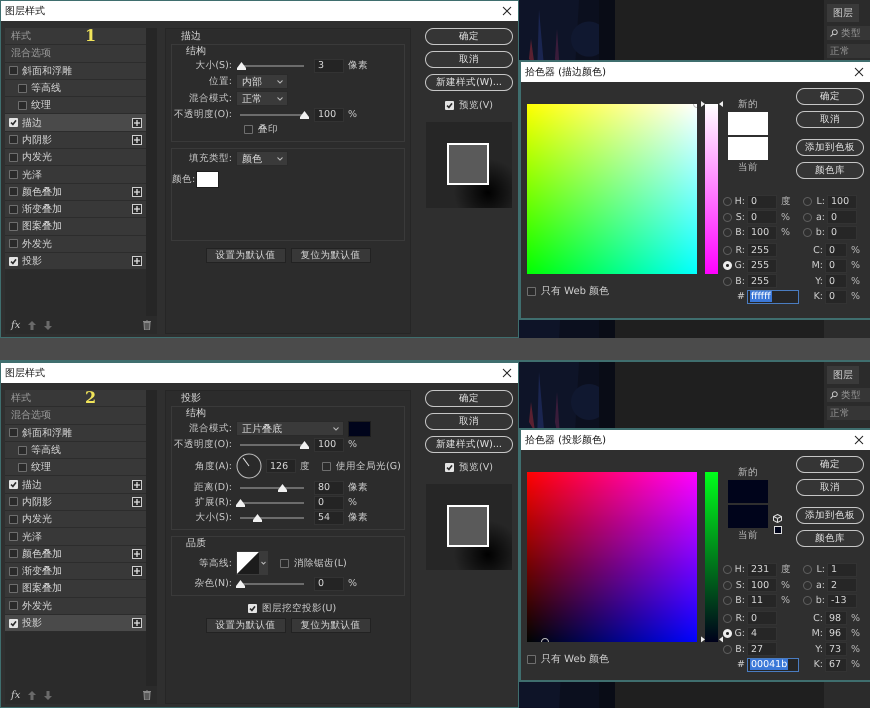 The width and height of the screenshot is (870, 708). Describe the element at coordinates (842, 601) in the screenshot. I see `value-field: -13` at that location.